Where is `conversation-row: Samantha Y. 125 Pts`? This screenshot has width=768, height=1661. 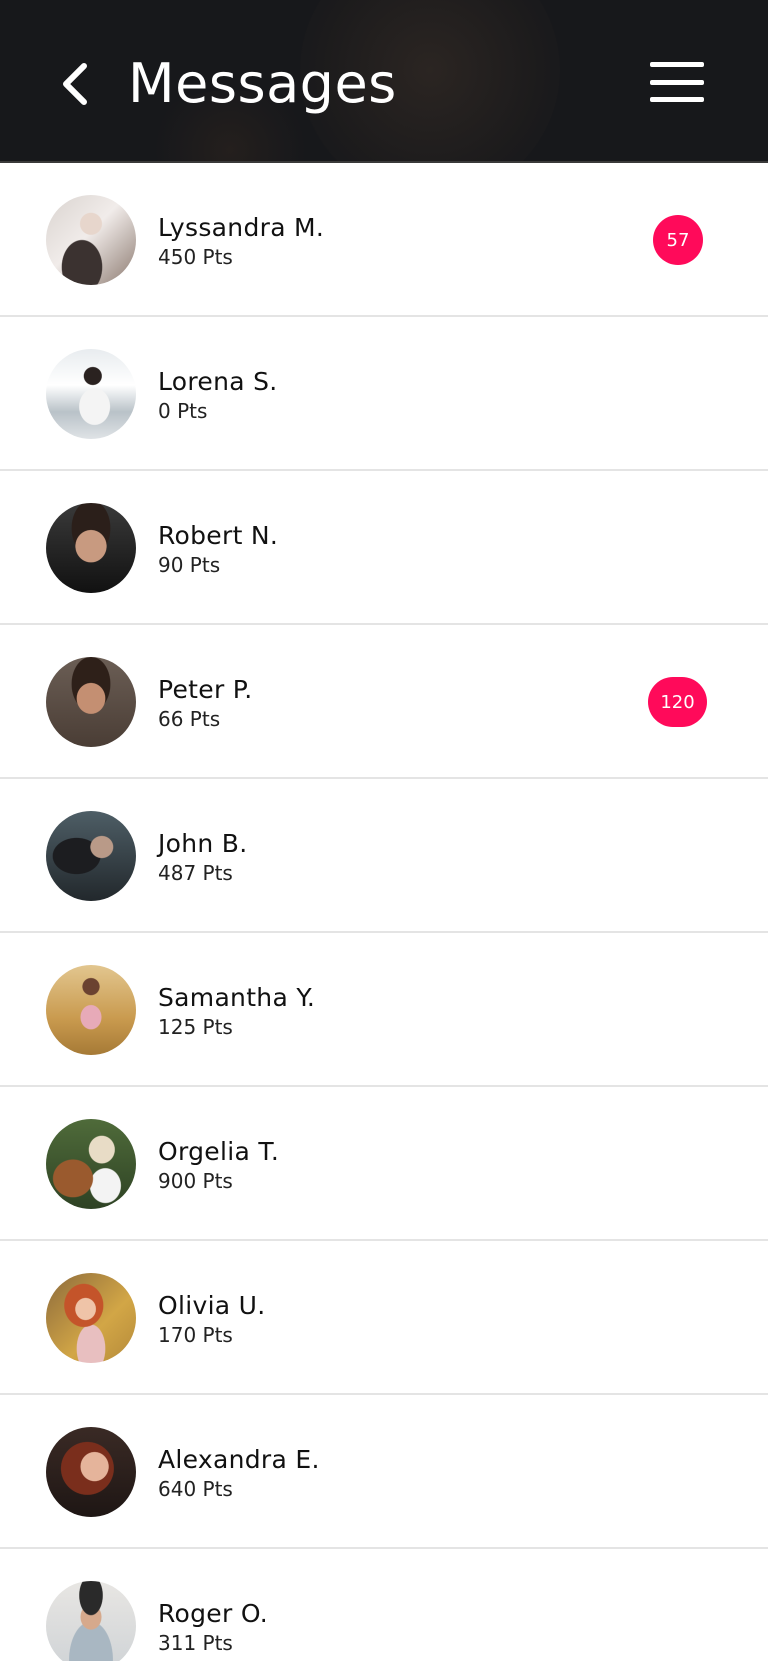
conversation-row: Samantha Y. 125 Pts is located at coordinates (384, 1010).